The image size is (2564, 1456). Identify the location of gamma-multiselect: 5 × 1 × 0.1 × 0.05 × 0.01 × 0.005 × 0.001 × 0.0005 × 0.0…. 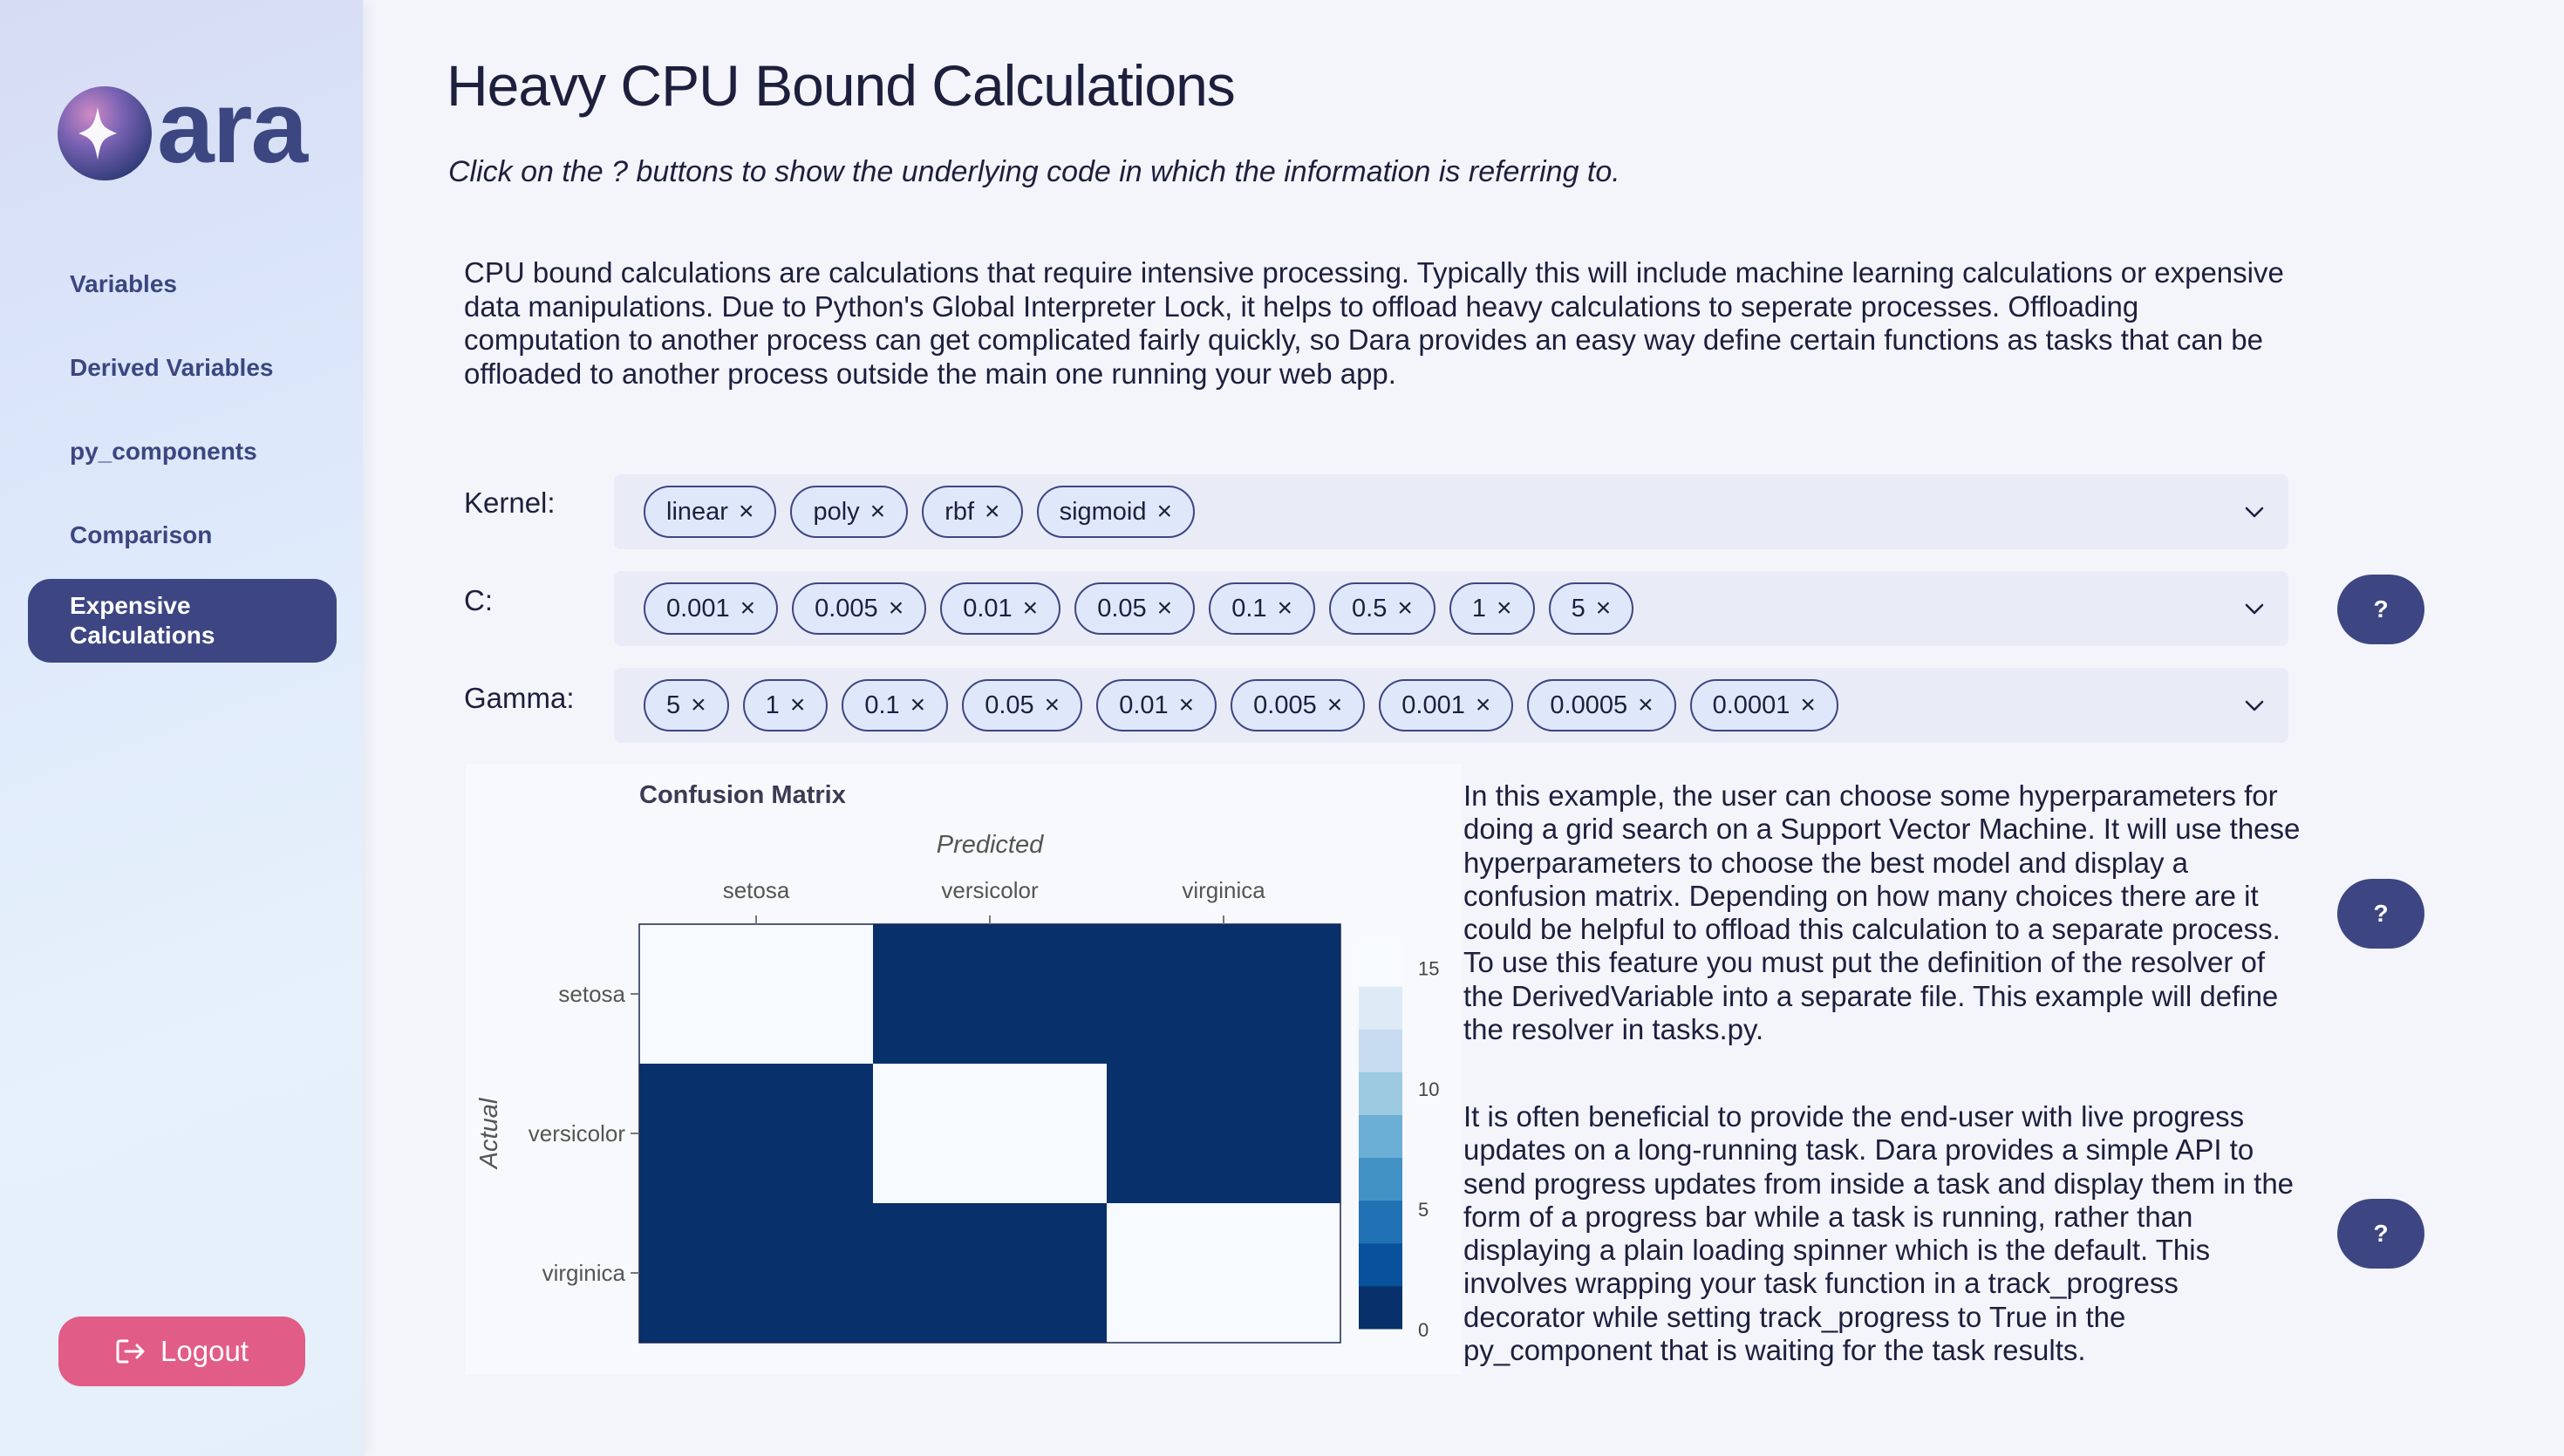
(1451, 705).